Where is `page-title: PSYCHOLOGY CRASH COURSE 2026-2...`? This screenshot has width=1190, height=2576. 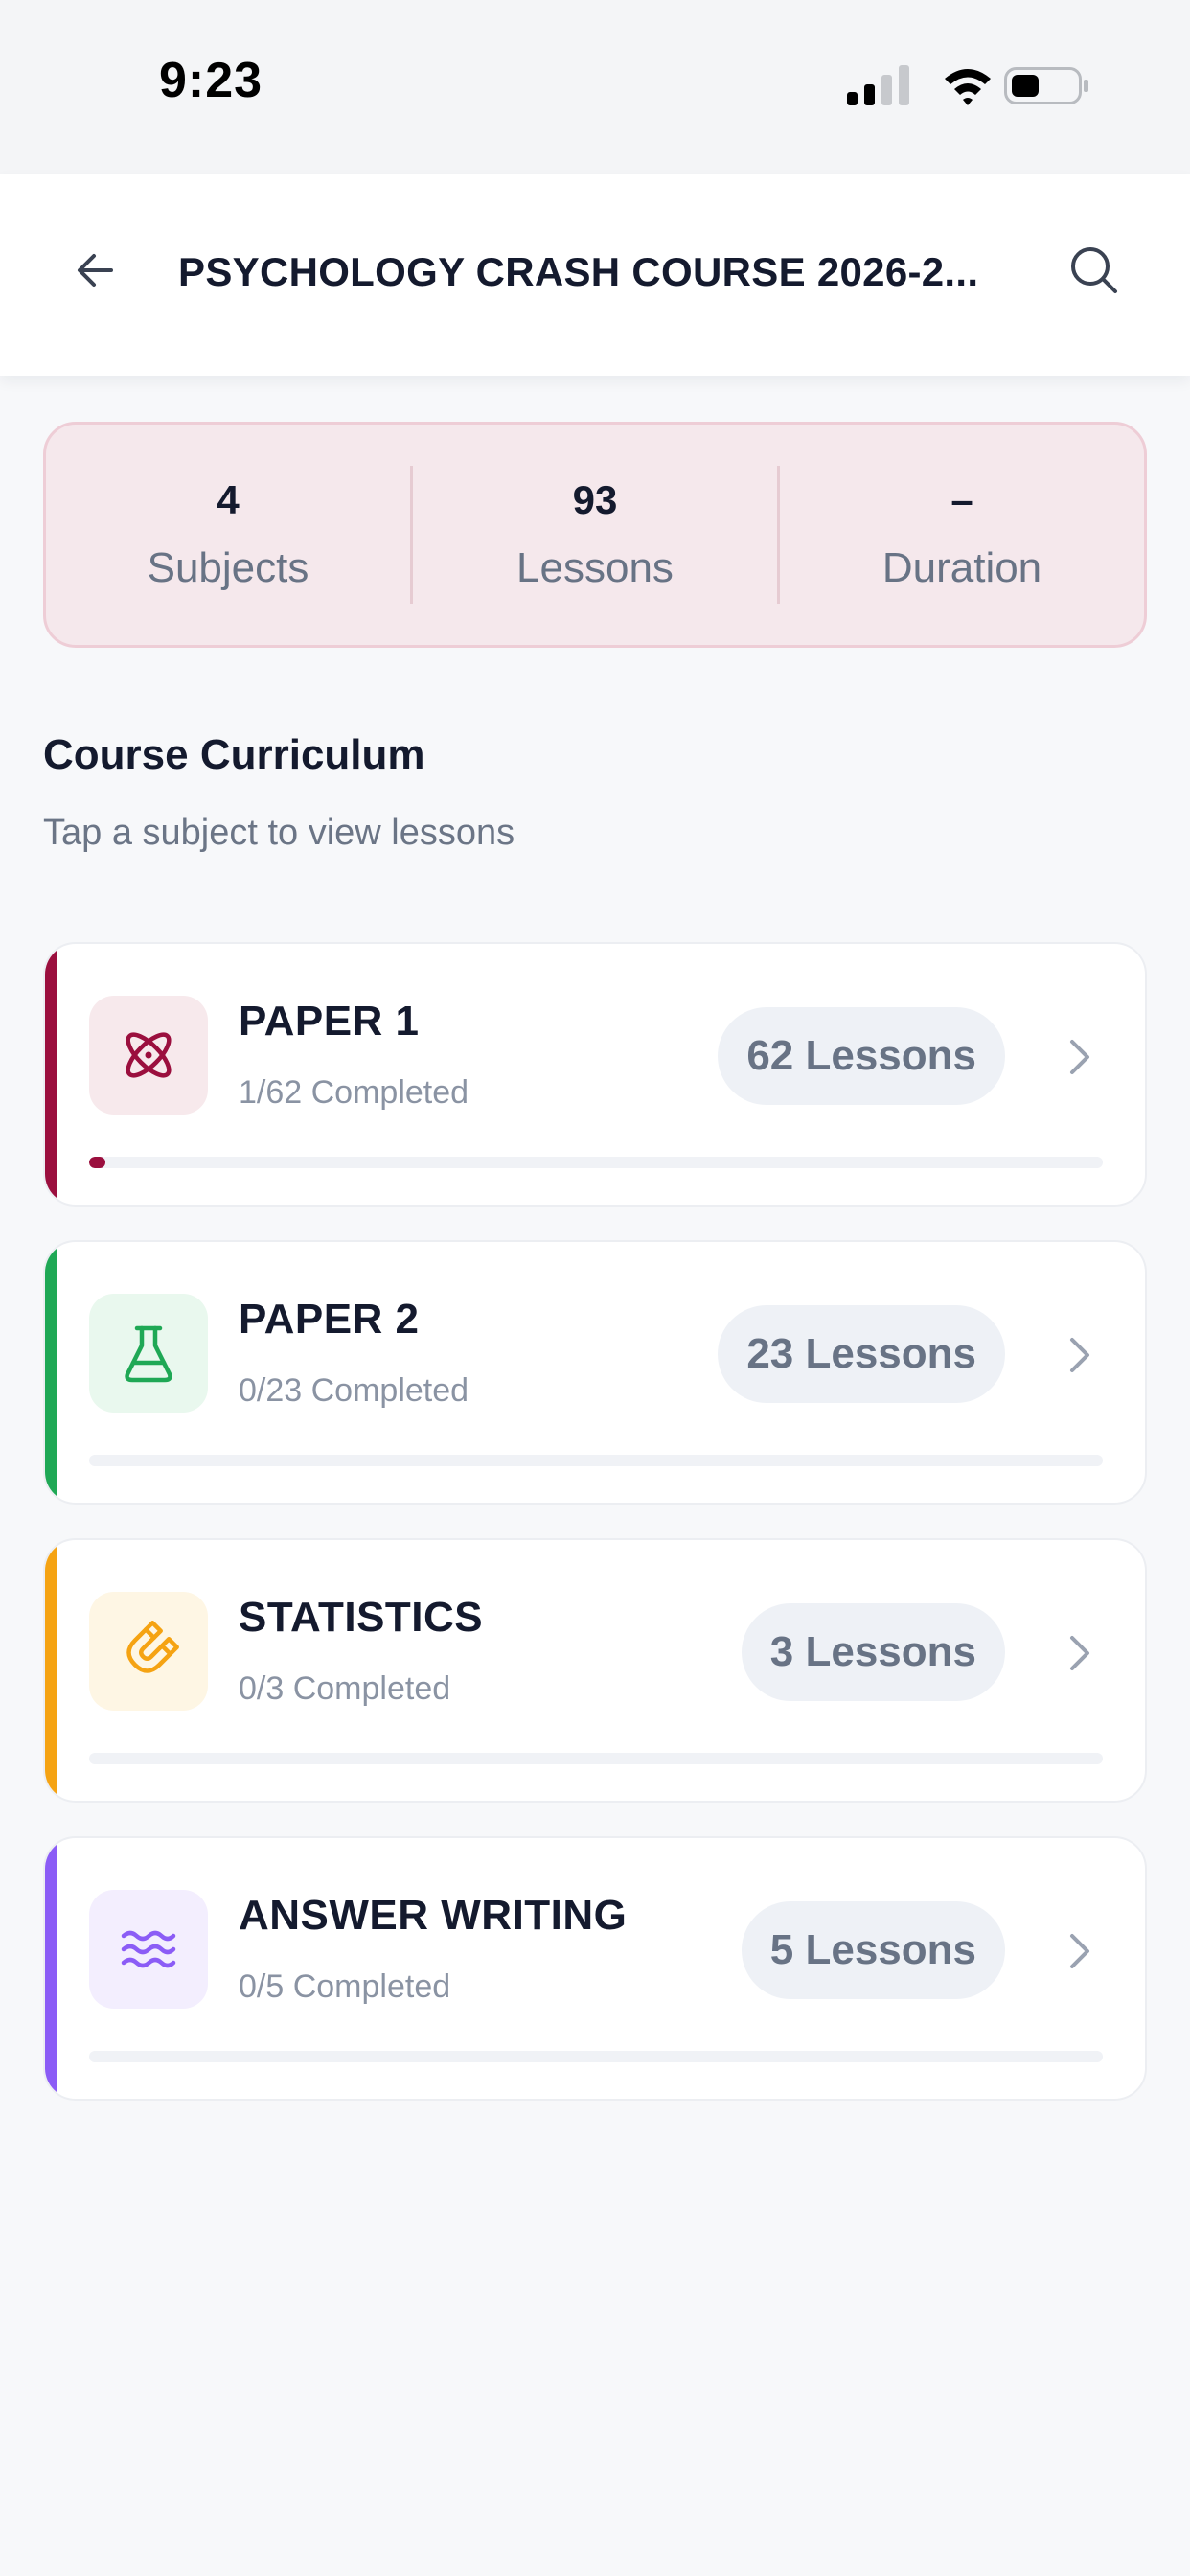 page-title: PSYCHOLOGY CRASH COURSE 2026-2... is located at coordinates (578, 271).